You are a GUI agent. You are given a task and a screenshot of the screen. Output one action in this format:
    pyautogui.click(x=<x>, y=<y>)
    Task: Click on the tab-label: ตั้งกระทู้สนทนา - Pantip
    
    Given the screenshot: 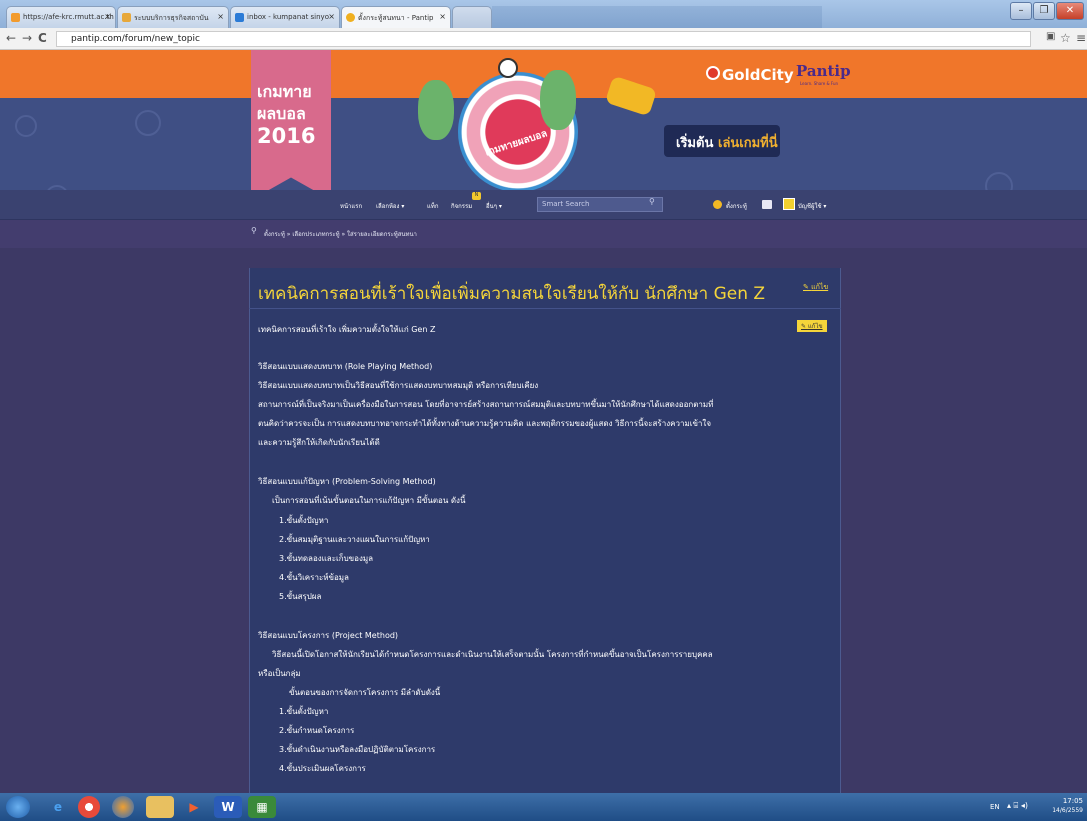 What is the action you would take?
    pyautogui.click(x=396, y=18)
    